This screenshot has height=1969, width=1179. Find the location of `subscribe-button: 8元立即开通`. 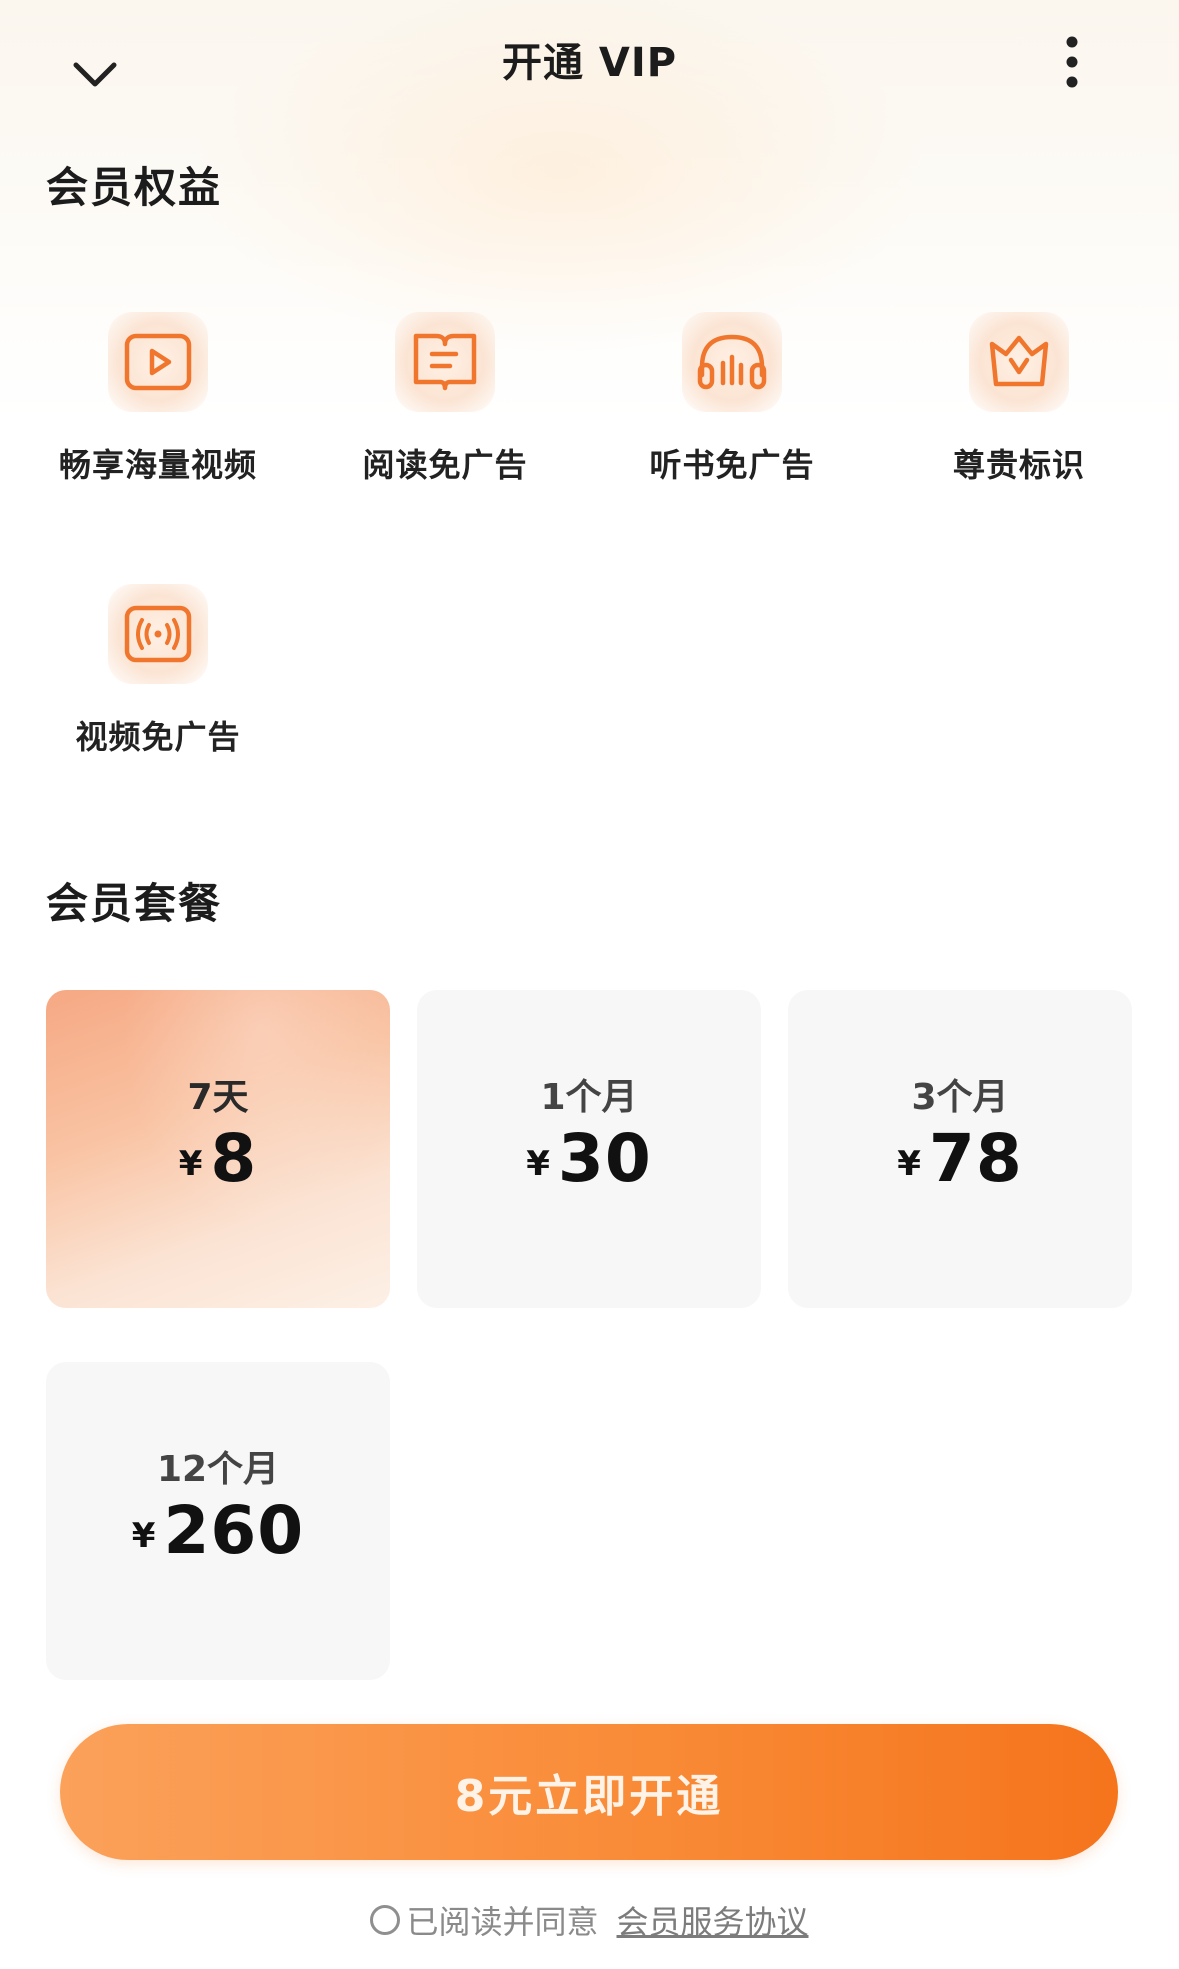

subscribe-button: 8元立即开通 is located at coordinates (589, 1792).